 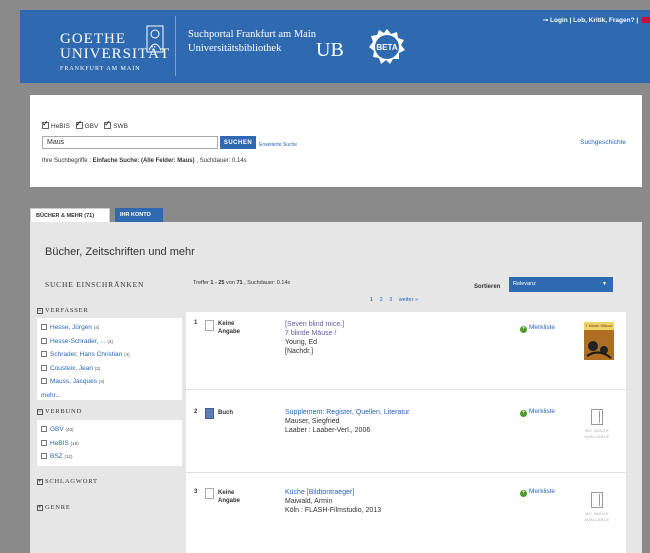 What do you see at coordinates (408, 300) in the screenshot?
I see `next-page-link: weiter »` at bounding box center [408, 300].